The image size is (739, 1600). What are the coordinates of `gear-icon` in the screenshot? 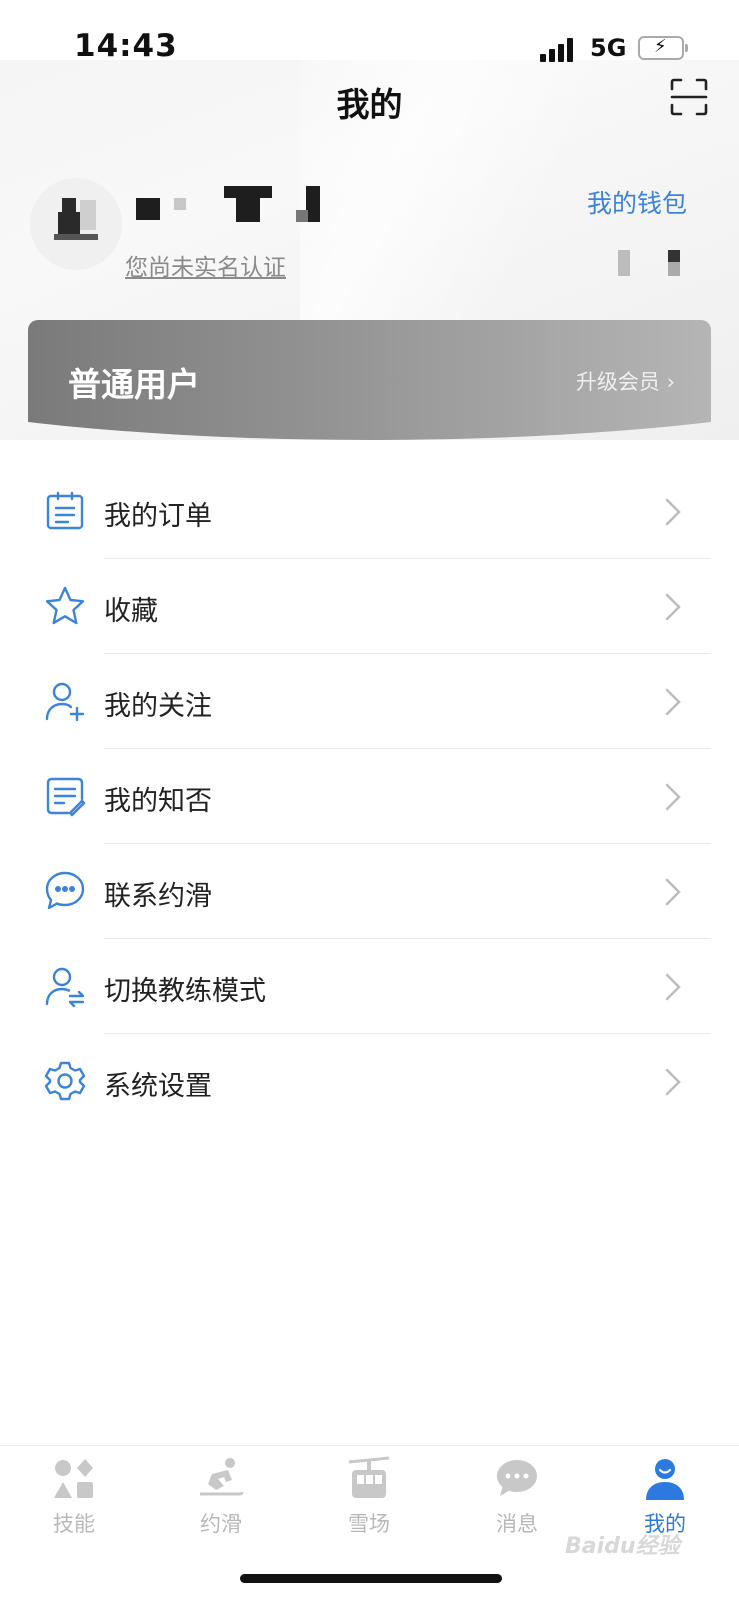 It's located at (65, 1081).